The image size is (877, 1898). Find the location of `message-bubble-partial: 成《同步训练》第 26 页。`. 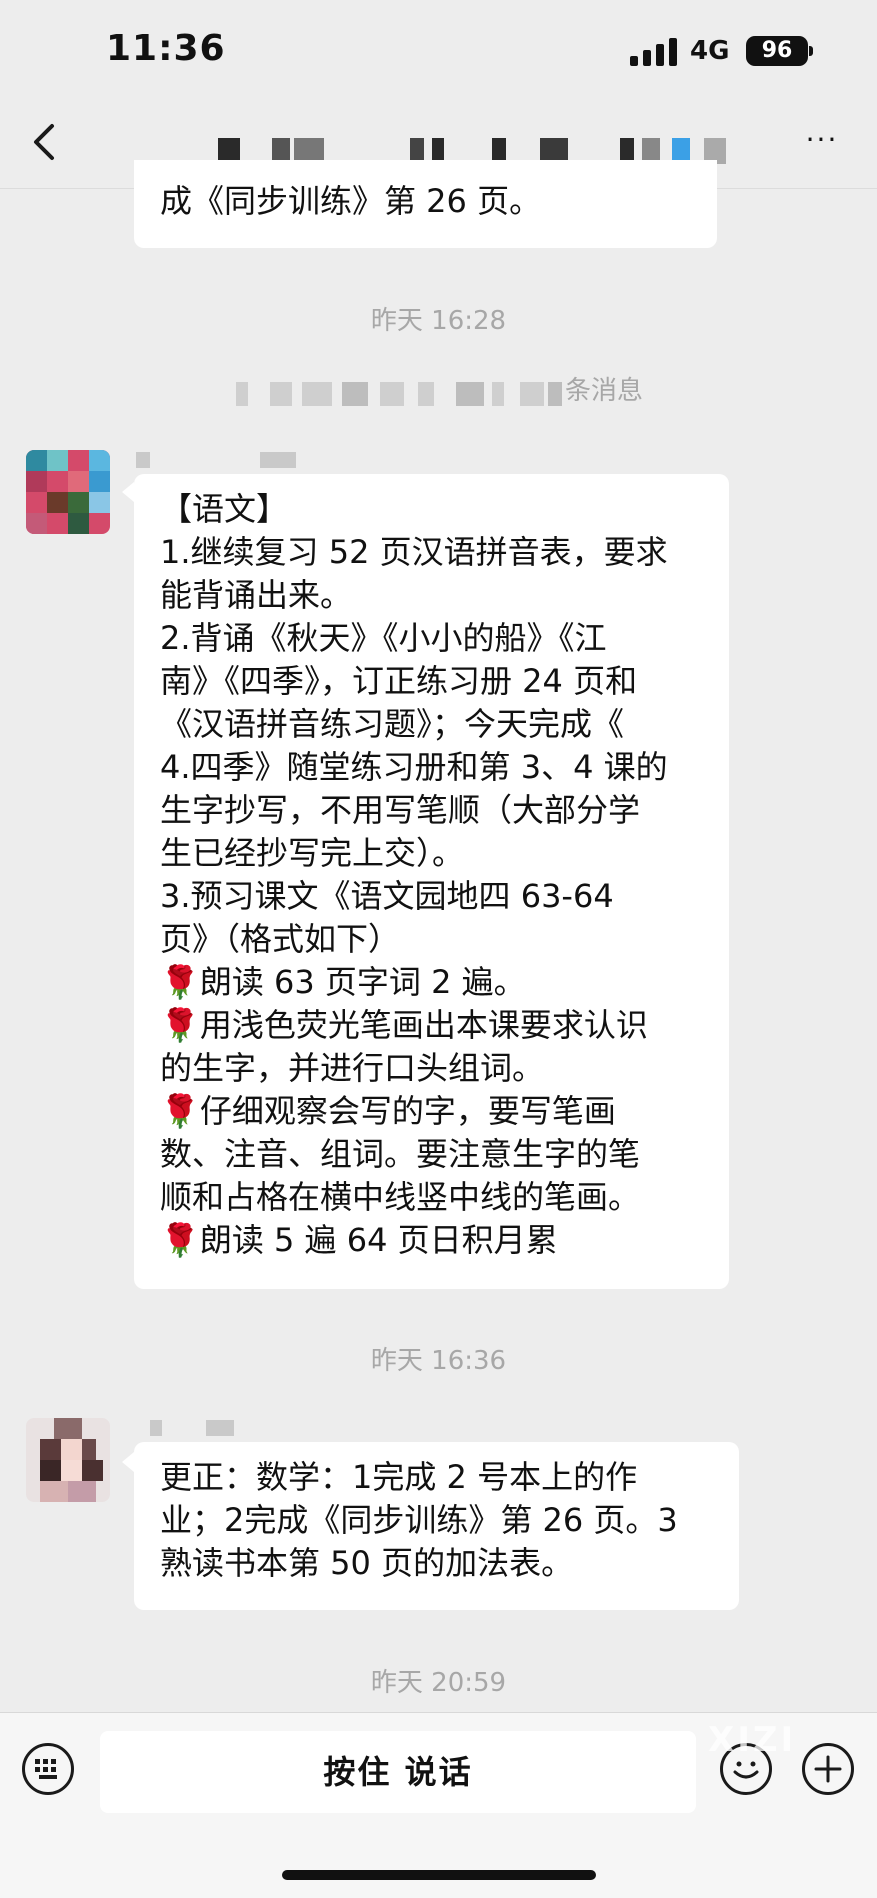

message-bubble-partial: 成《同步训练》第 26 页。 is located at coordinates (425, 204).